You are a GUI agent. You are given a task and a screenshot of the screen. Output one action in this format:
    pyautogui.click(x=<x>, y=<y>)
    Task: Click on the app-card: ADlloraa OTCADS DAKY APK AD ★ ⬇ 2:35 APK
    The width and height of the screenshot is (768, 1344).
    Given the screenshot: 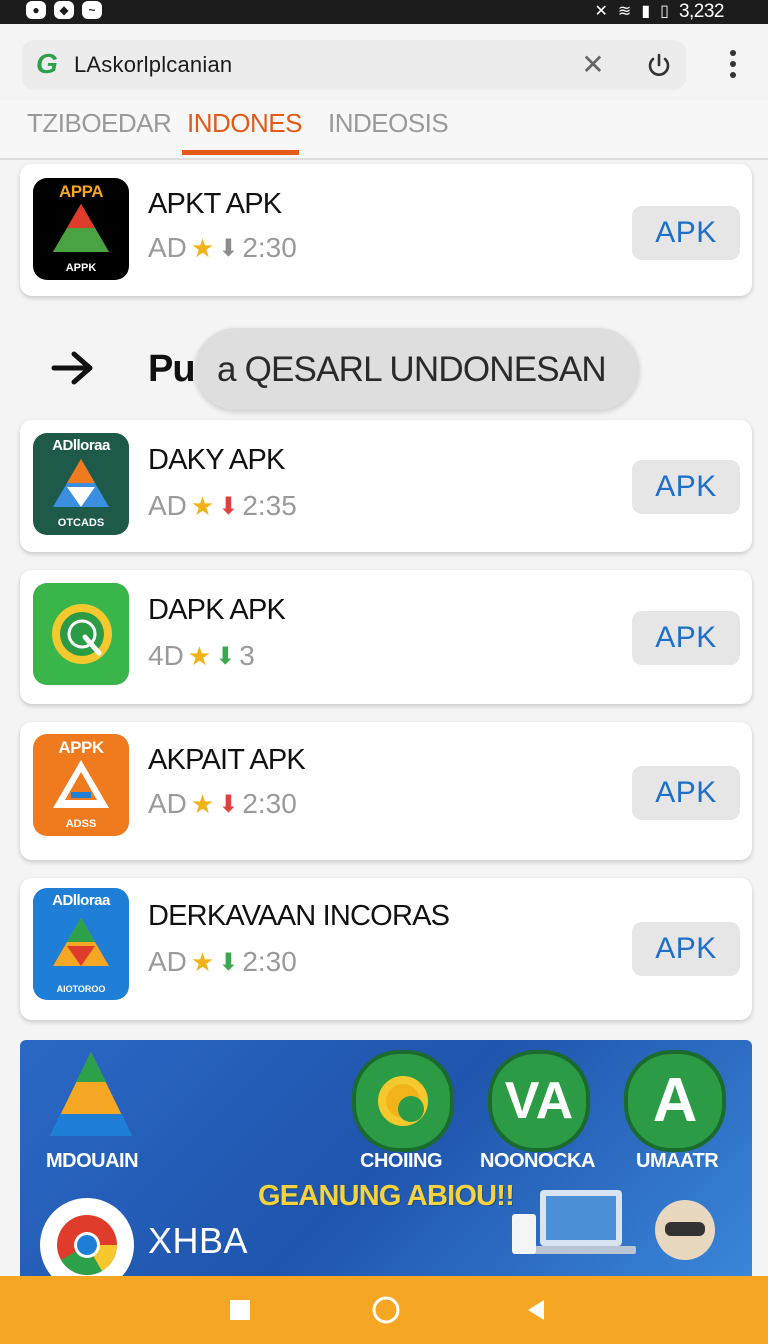 What is the action you would take?
    pyautogui.click(x=386, y=486)
    